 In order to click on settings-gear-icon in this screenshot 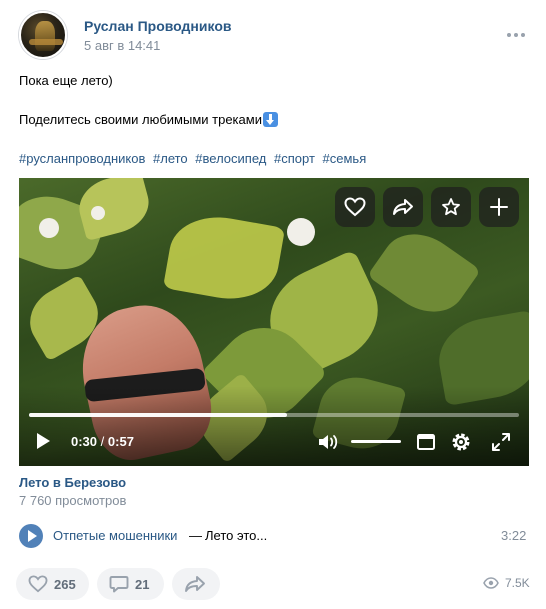, I will do `click(461, 442)`.